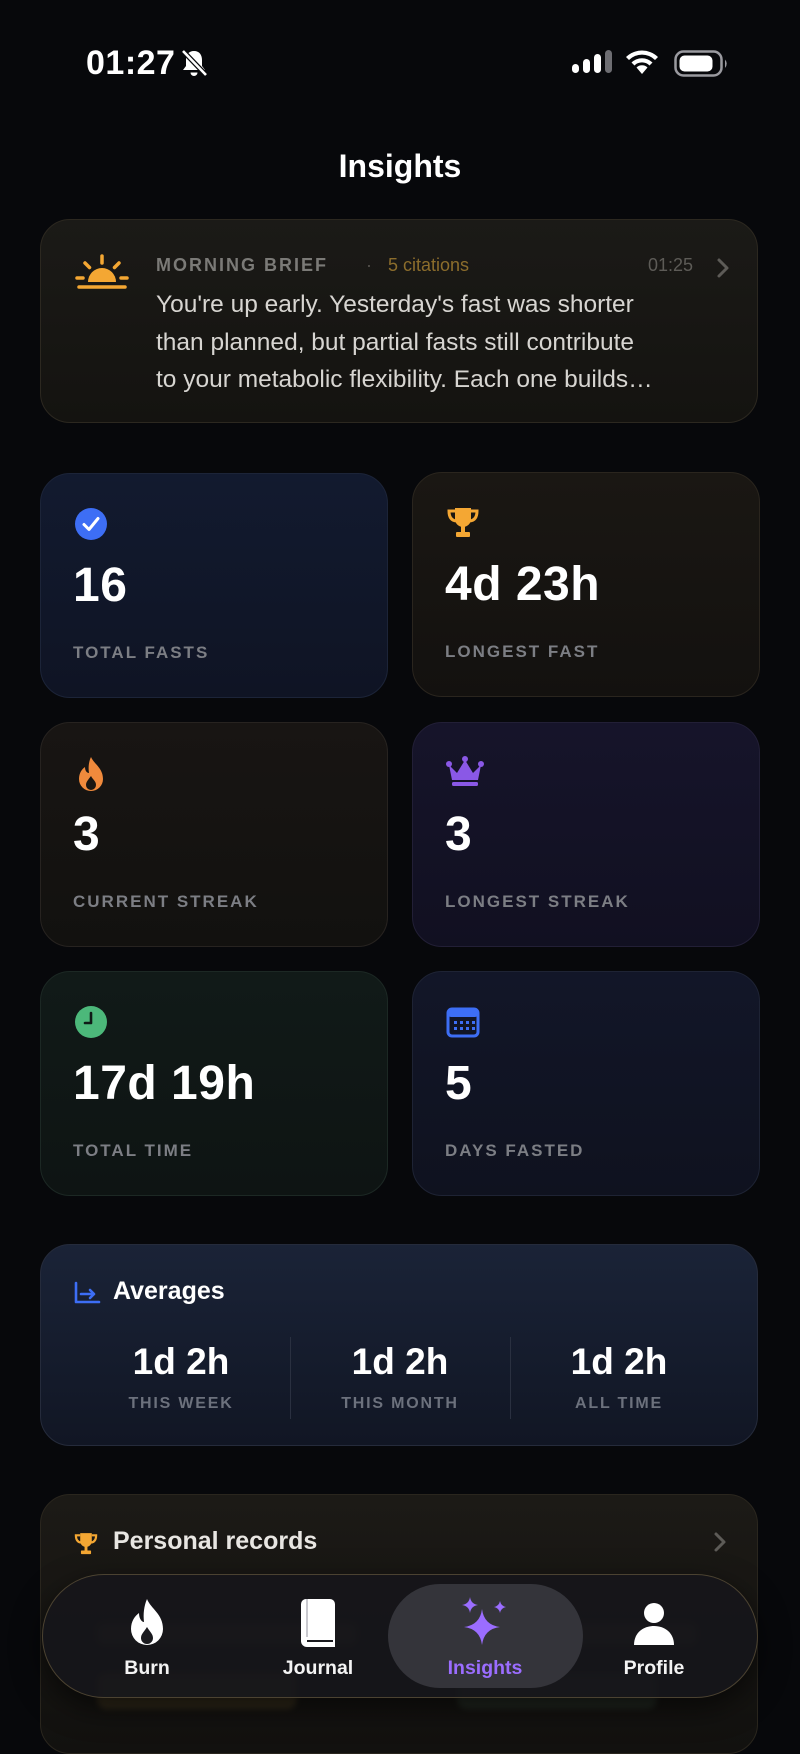 This screenshot has height=1754, width=800. I want to click on average-this-week: 1d 2h THIS WEEK, so click(181, 1377).